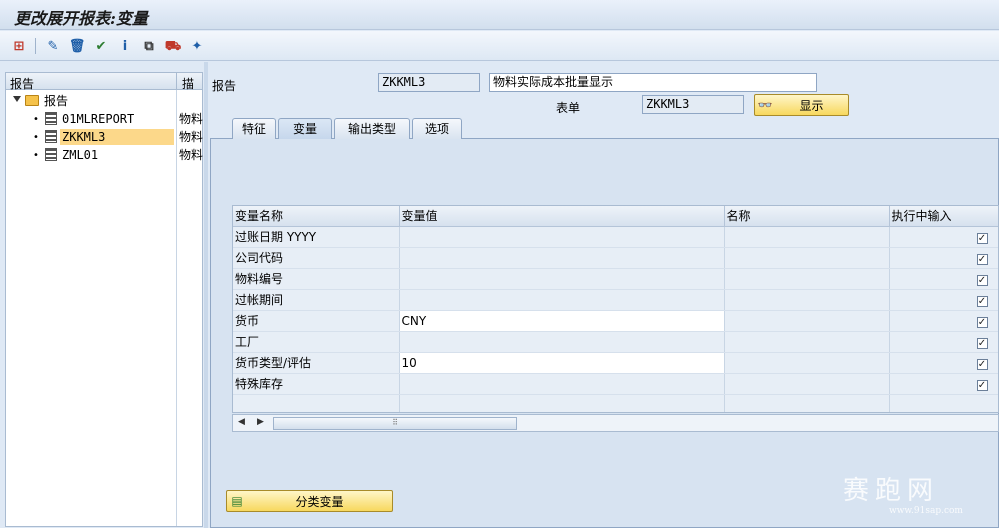 Image resolution: width=999 pixels, height=528 pixels. I want to click on input-at-runtime-cell, so click(943, 403).